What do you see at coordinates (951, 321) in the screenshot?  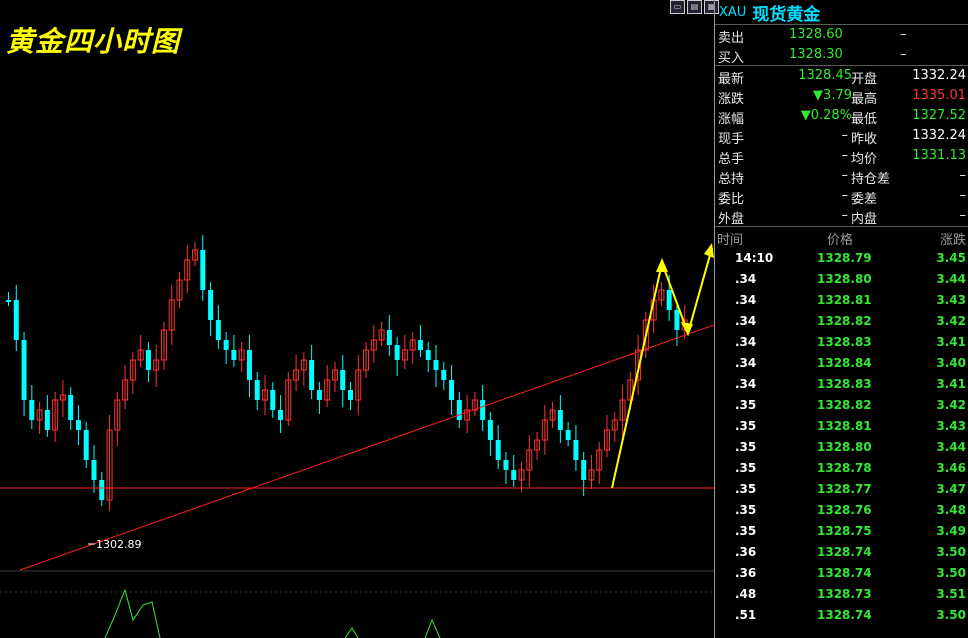 I see `tick-change: 3.42` at bounding box center [951, 321].